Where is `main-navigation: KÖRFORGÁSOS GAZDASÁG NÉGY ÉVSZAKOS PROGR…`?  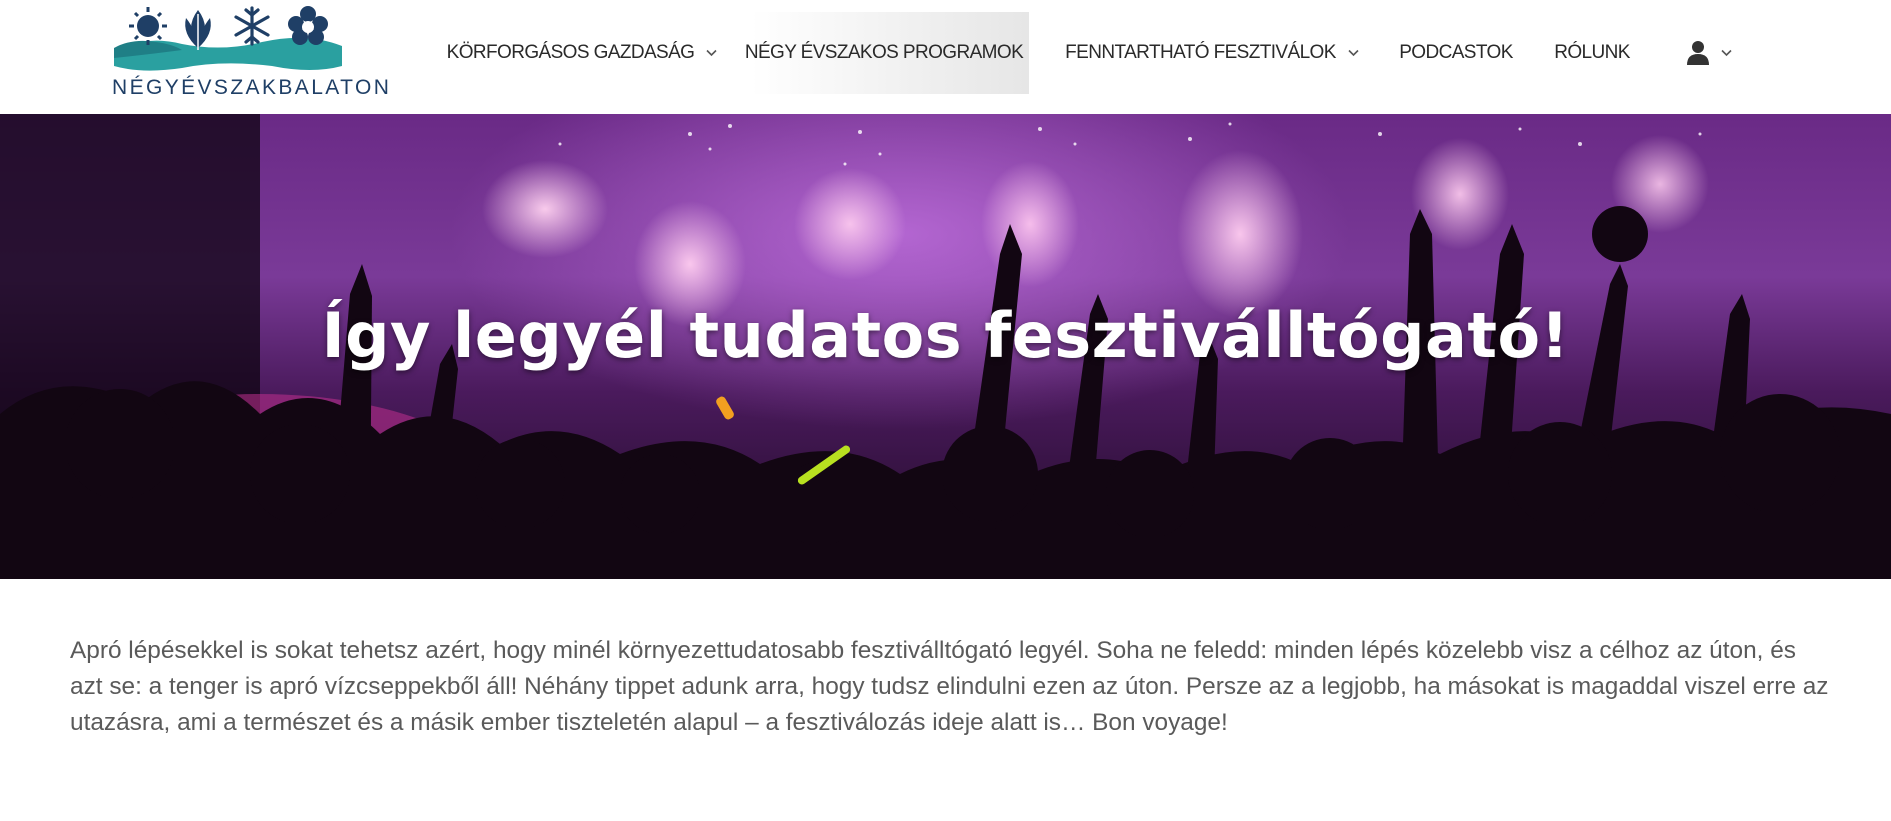 main-navigation: KÖRFORGÁSOS GAZDASÁG NÉGY ÉVSZAKOS PROGR… is located at coordinates (945, 57).